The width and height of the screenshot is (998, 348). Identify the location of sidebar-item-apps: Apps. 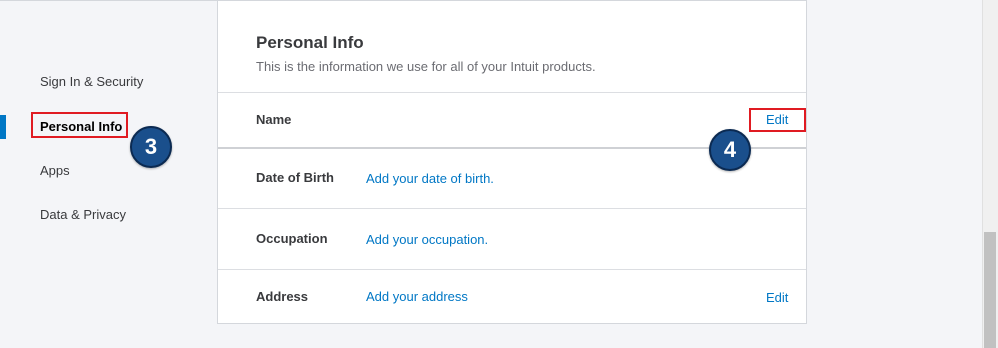
(55, 170).